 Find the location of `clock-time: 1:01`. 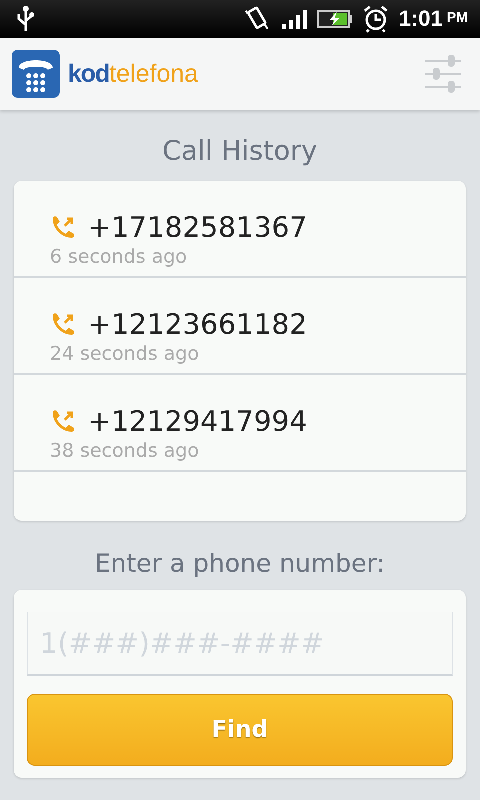

clock-time: 1:01 is located at coordinates (420, 19).